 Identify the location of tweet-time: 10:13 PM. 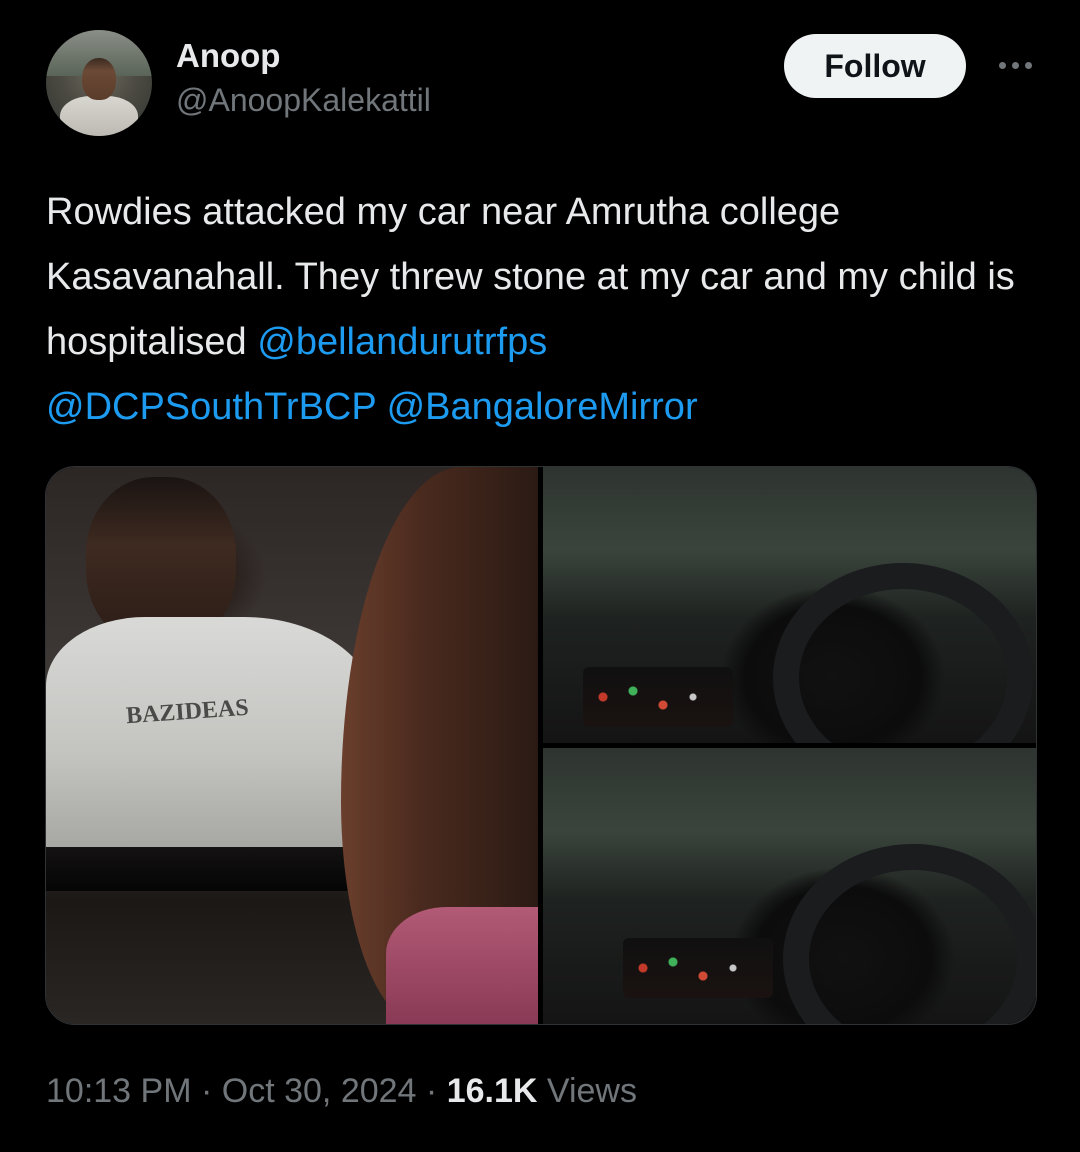
(119, 1091).